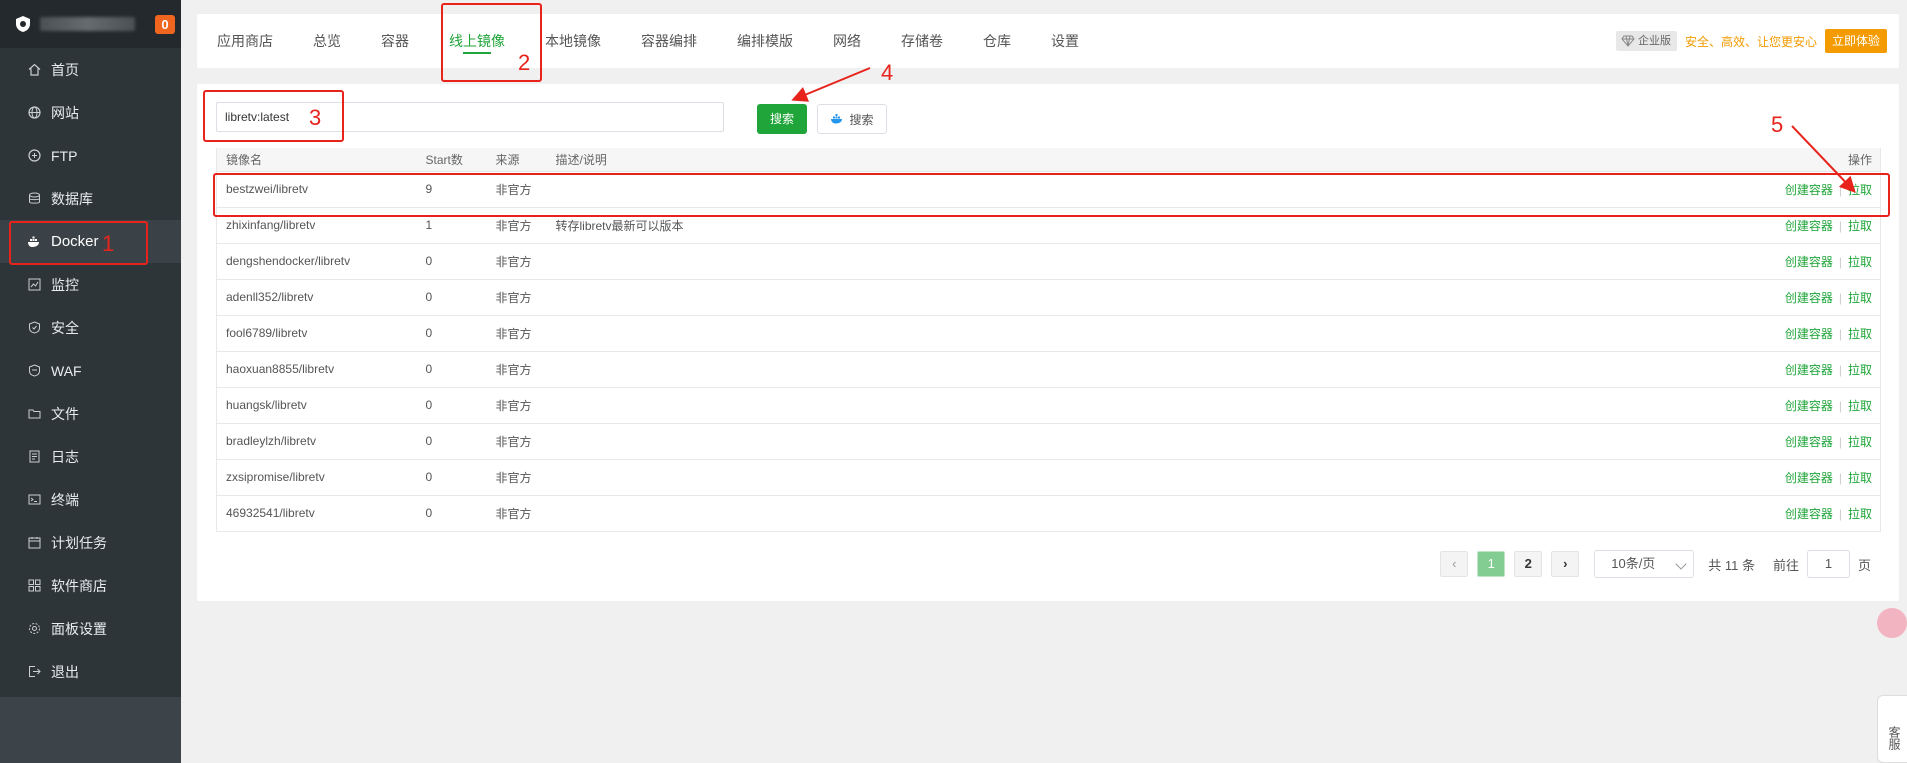 The width and height of the screenshot is (1907, 763). I want to click on customer-service-label: 客服, so click(1894, 738).